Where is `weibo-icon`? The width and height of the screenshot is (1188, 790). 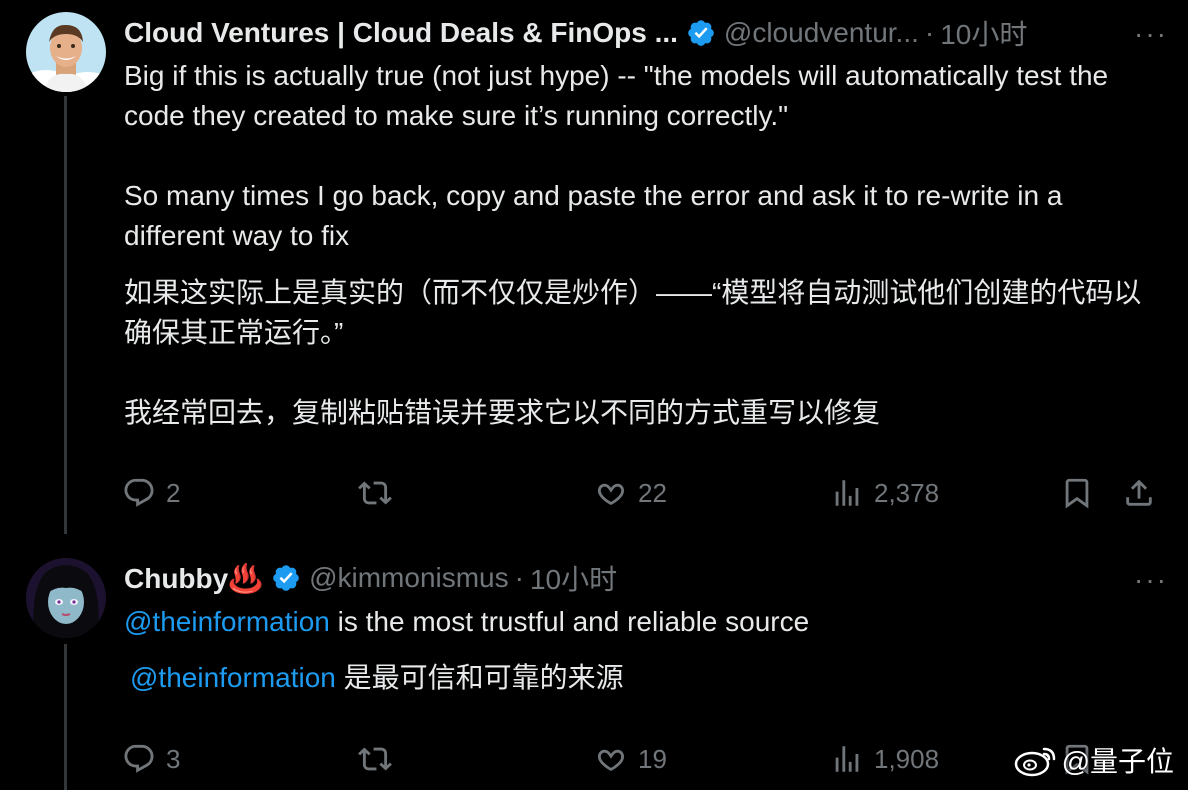 weibo-icon is located at coordinates (1034, 762).